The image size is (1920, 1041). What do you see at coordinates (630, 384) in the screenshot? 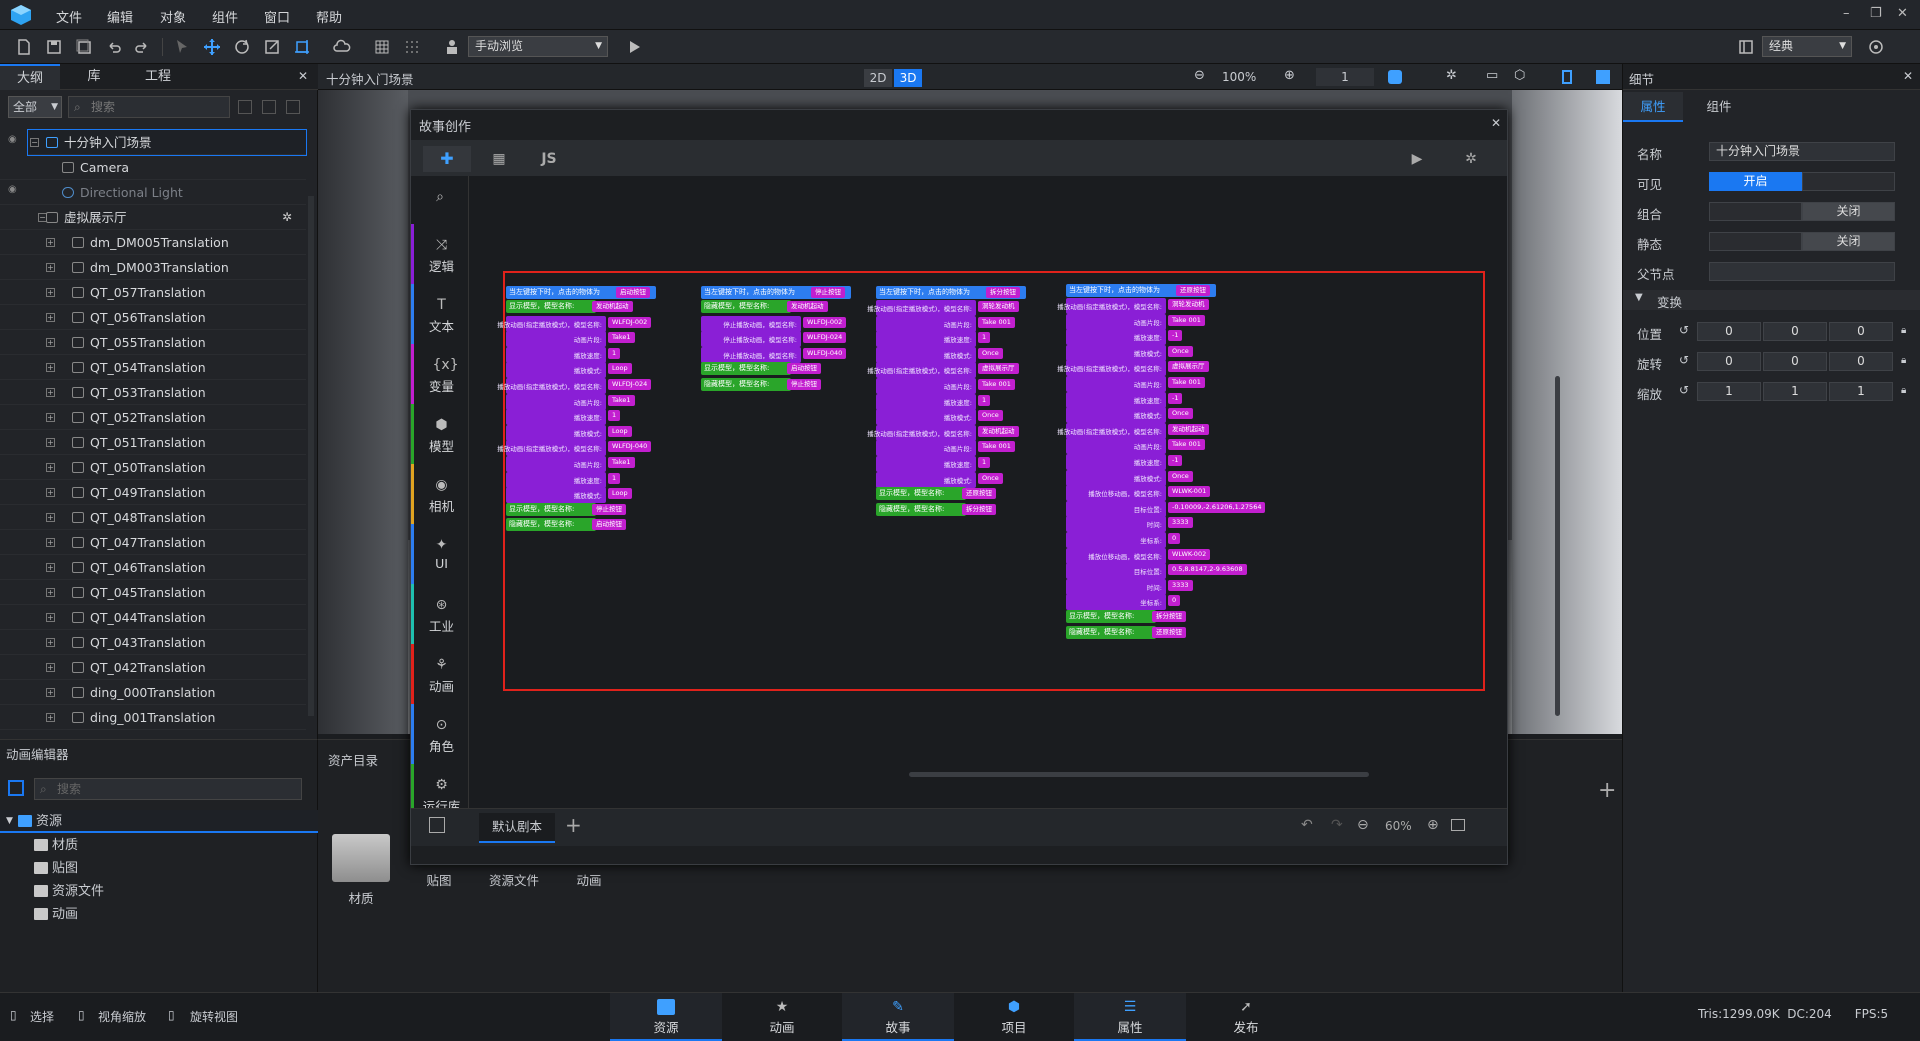
I see `block-value: WLFDJ-024` at bounding box center [630, 384].